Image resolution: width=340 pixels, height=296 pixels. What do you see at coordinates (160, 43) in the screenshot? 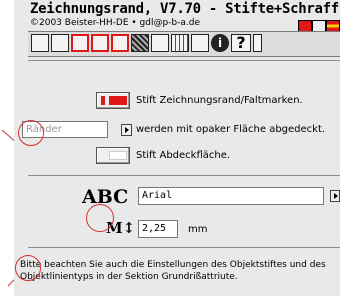
I see `toolbar-line-icon` at bounding box center [160, 43].